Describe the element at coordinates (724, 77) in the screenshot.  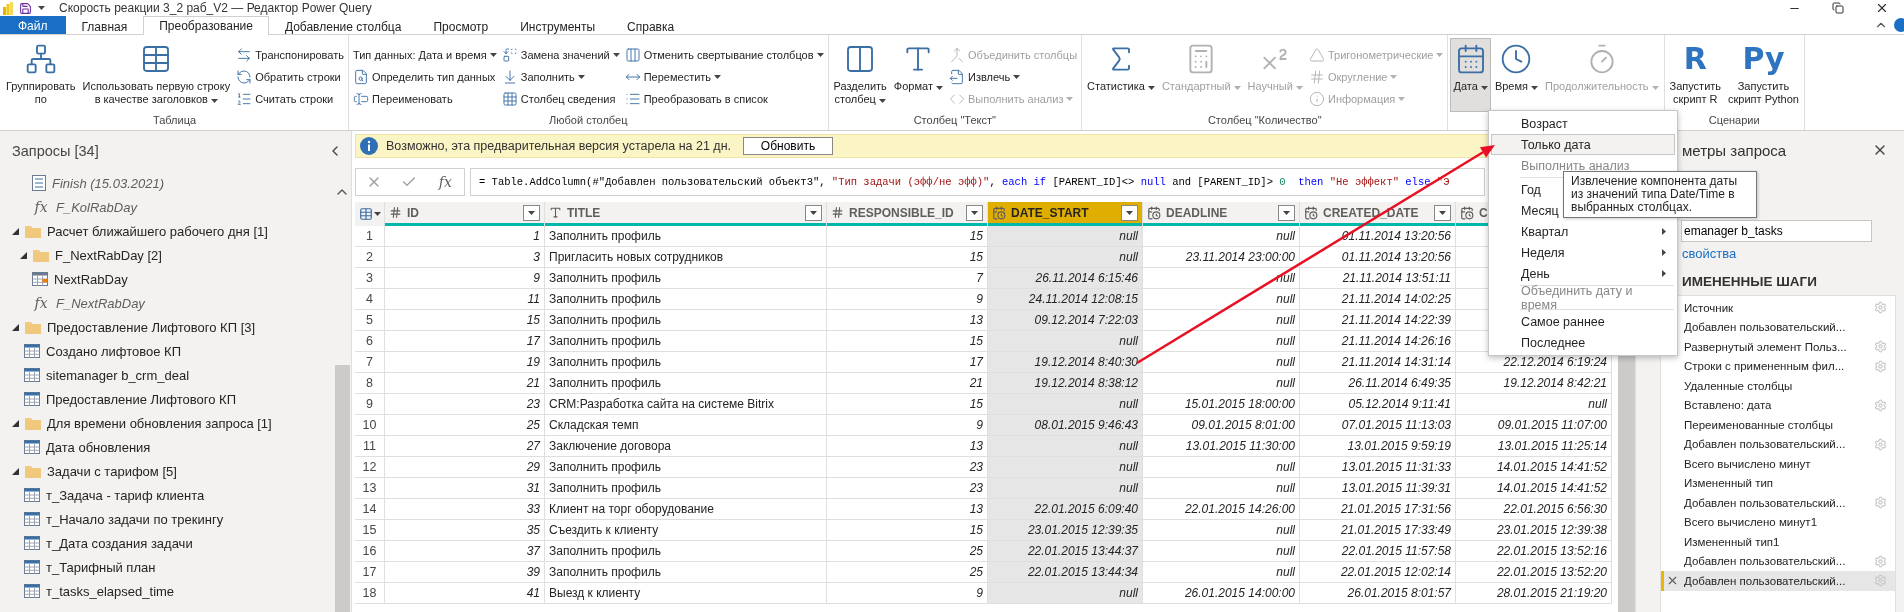
I see `ribbon-button: Переместить` at that location.